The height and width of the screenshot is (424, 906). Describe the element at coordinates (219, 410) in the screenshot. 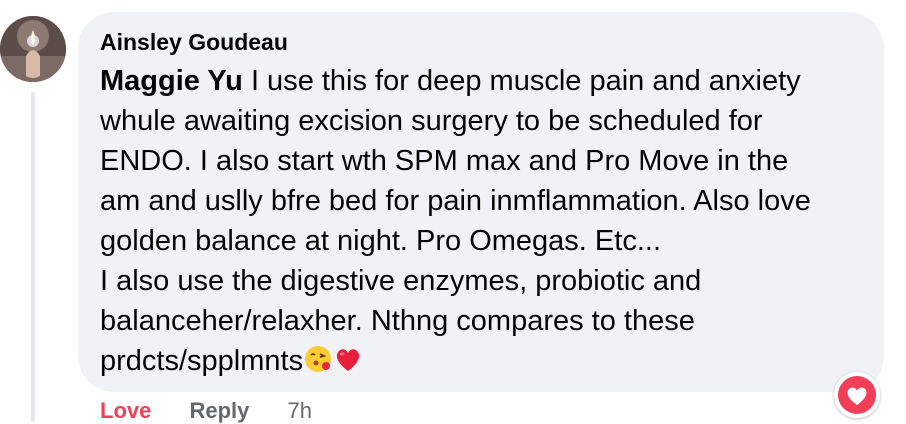

I see `reply-button: Reply` at that location.